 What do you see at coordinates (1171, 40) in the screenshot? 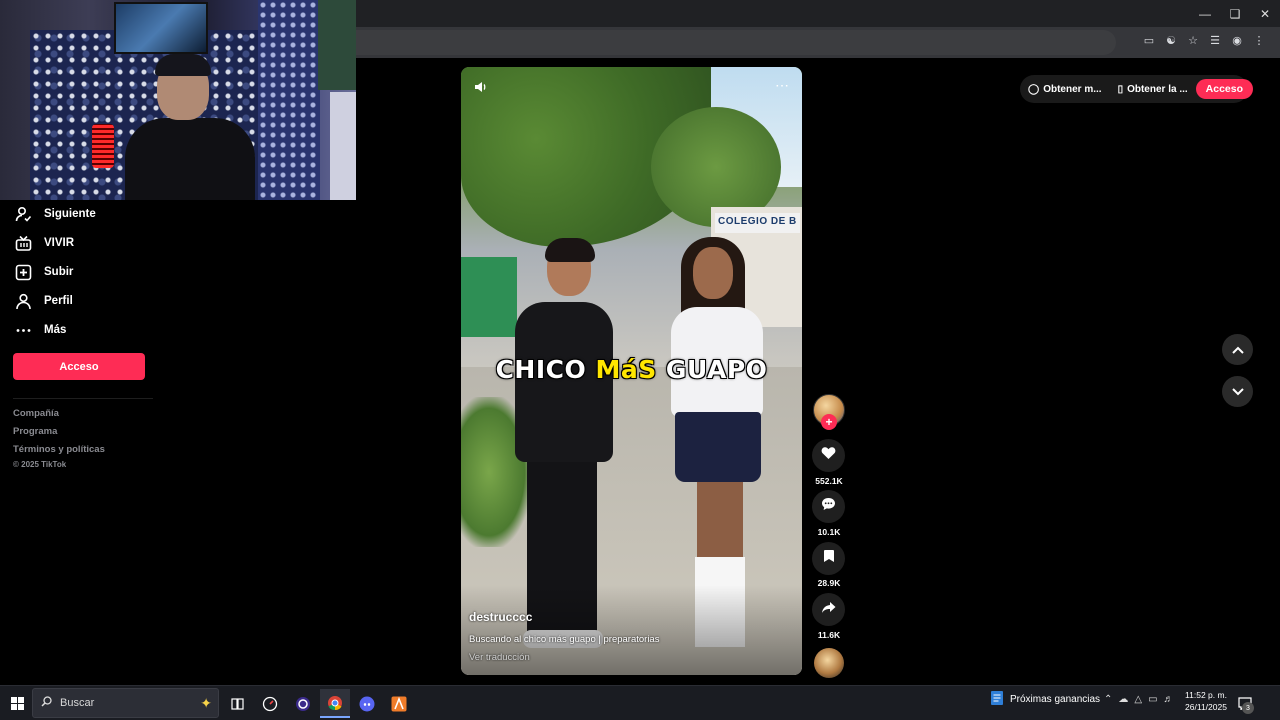
I see `translate-icon: ☯` at bounding box center [1171, 40].